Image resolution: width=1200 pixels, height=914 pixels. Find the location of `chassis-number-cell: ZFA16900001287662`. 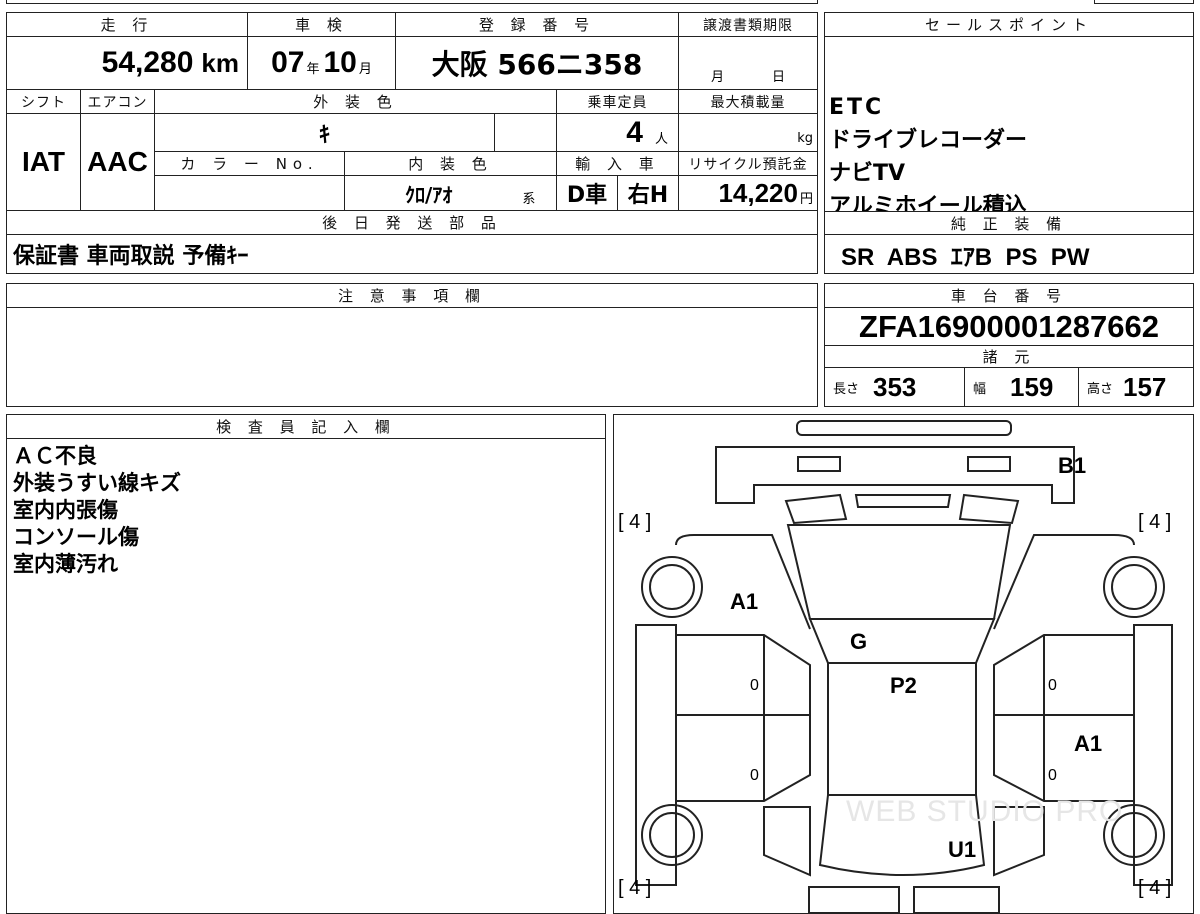

chassis-number-cell: ZFA16900001287662 is located at coordinates (1009, 327).